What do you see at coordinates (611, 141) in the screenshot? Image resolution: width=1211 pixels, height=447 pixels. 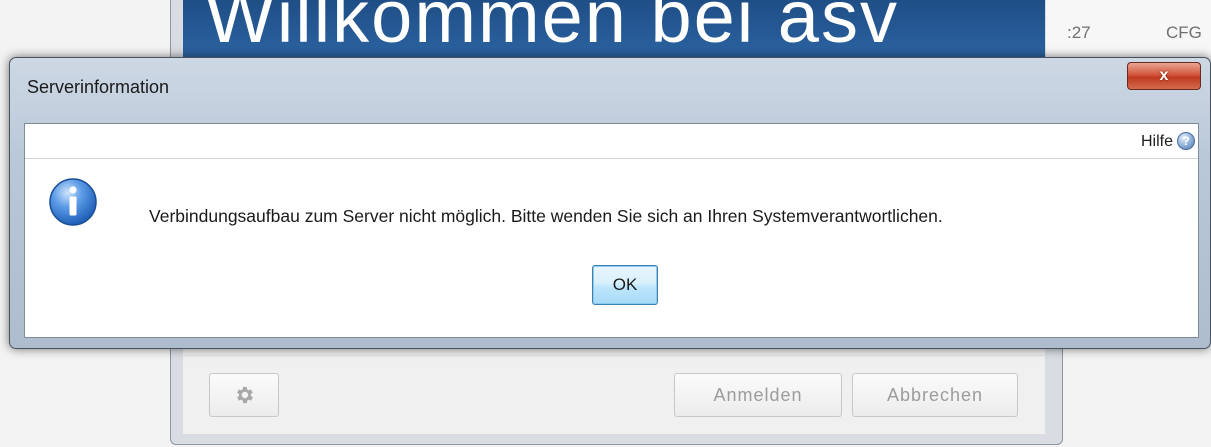 I see `help-bar: Hilfe ?` at bounding box center [611, 141].